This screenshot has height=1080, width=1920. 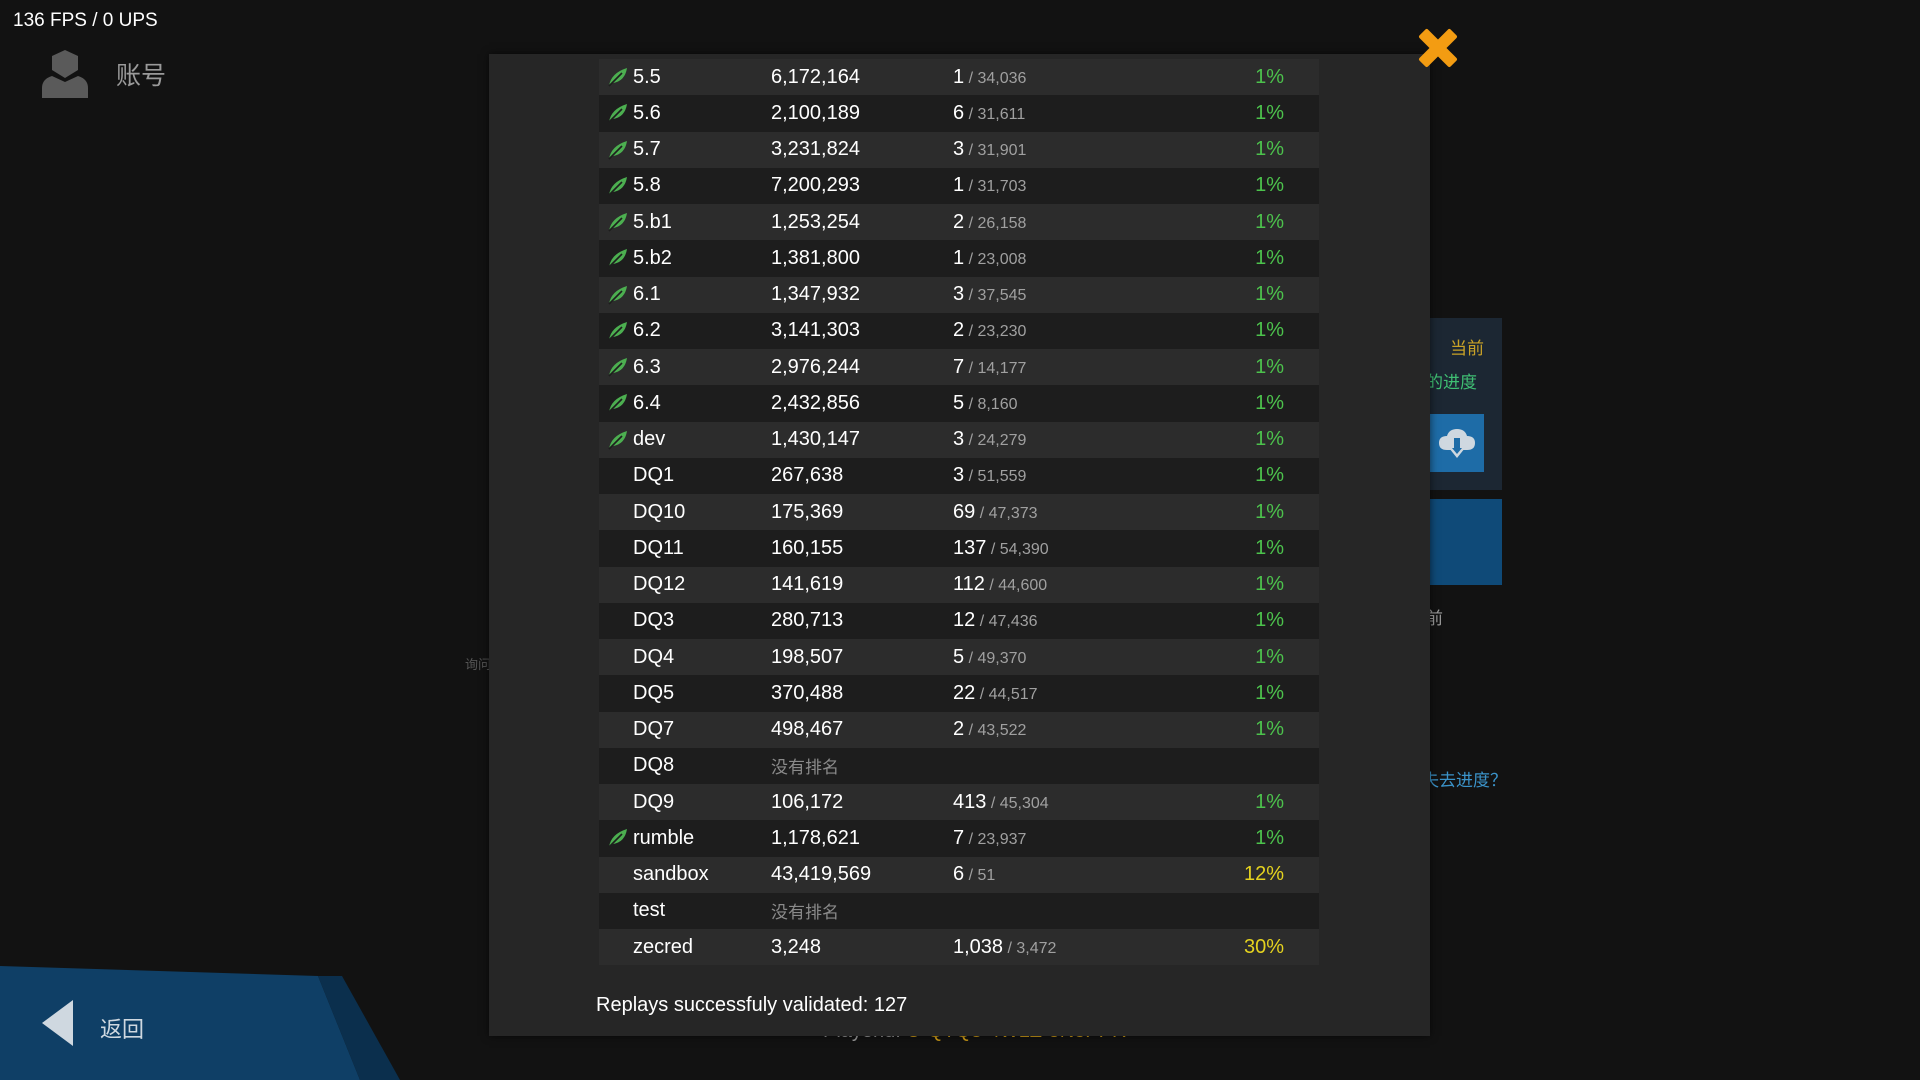 I want to click on row-name: dev, so click(x=649, y=439).